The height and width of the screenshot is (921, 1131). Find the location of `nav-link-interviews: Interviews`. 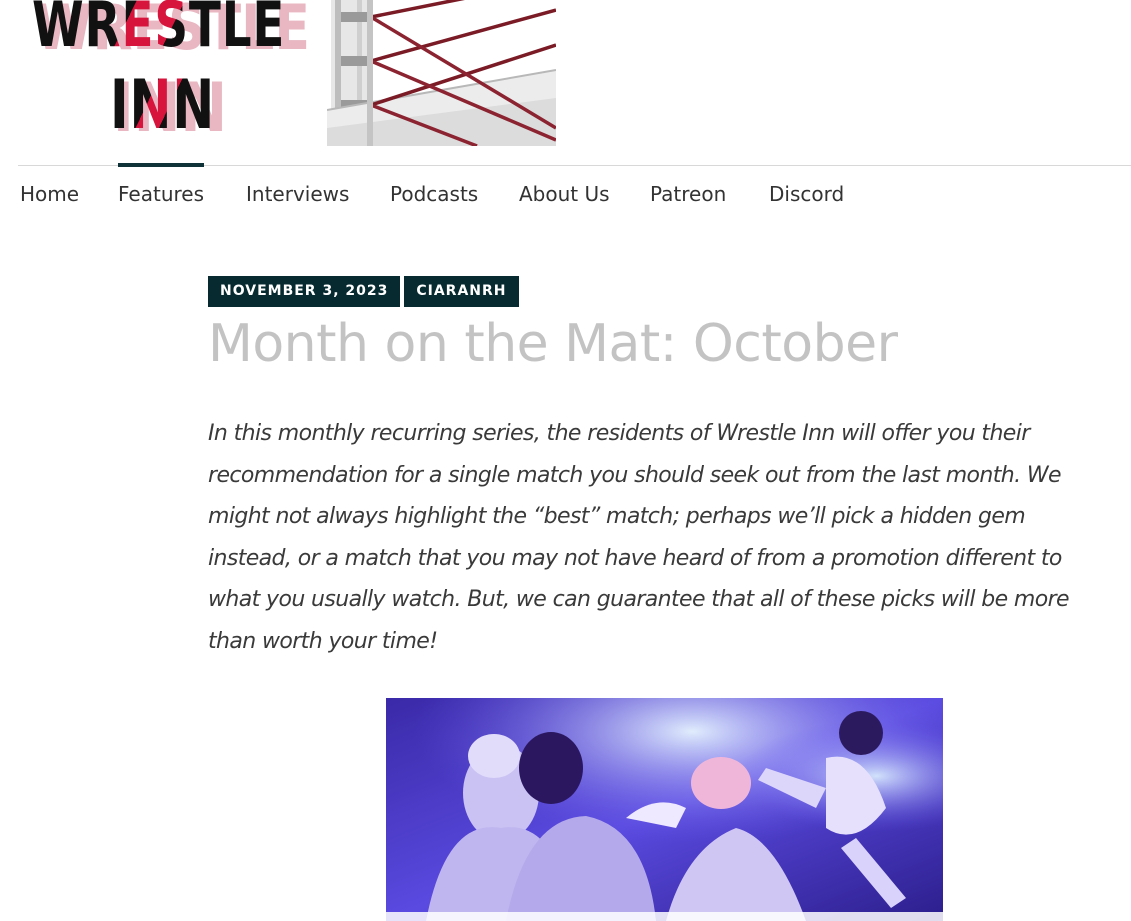

nav-link-interviews: Interviews is located at coordinates (297, 193).